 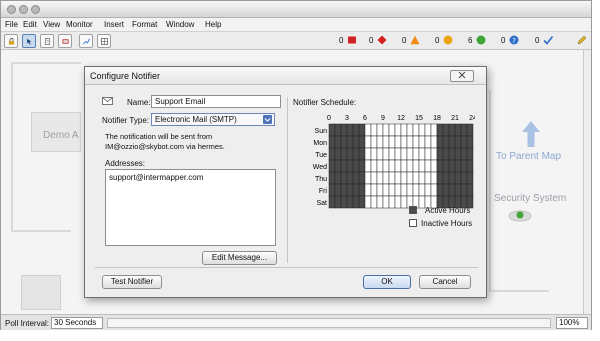 I want to click on schedule-grid-svg: 0 3 6 9 12 15 18 21 24 Sun Mon Tue Wed Thu Fri Sat, so click(x=392, y=163).